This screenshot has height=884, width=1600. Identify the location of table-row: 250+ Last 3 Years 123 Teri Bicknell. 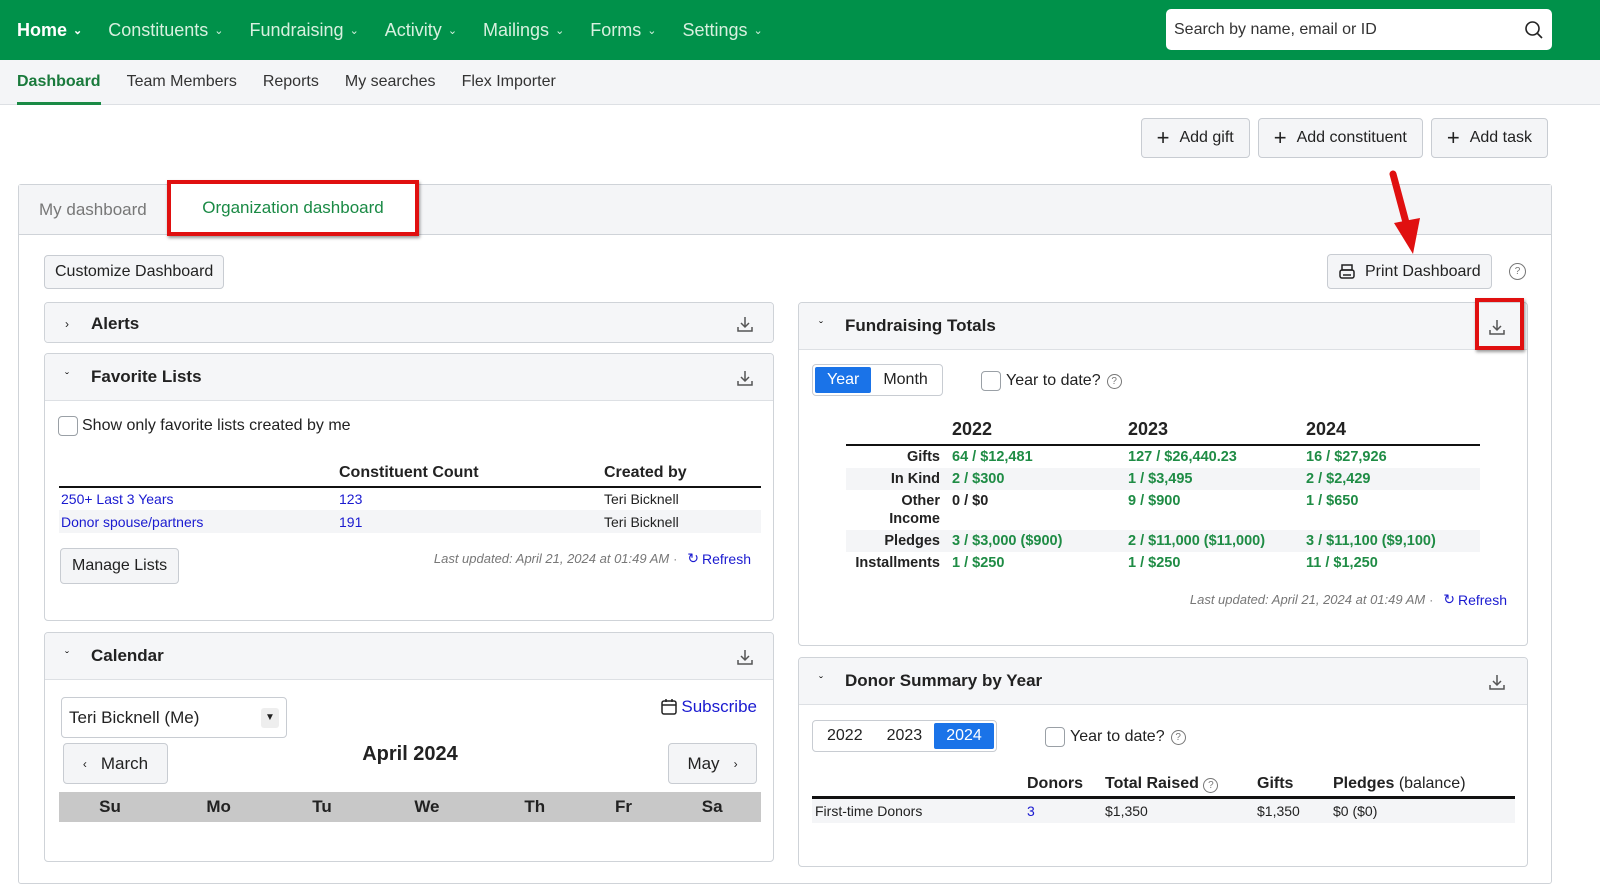
(370, 499).